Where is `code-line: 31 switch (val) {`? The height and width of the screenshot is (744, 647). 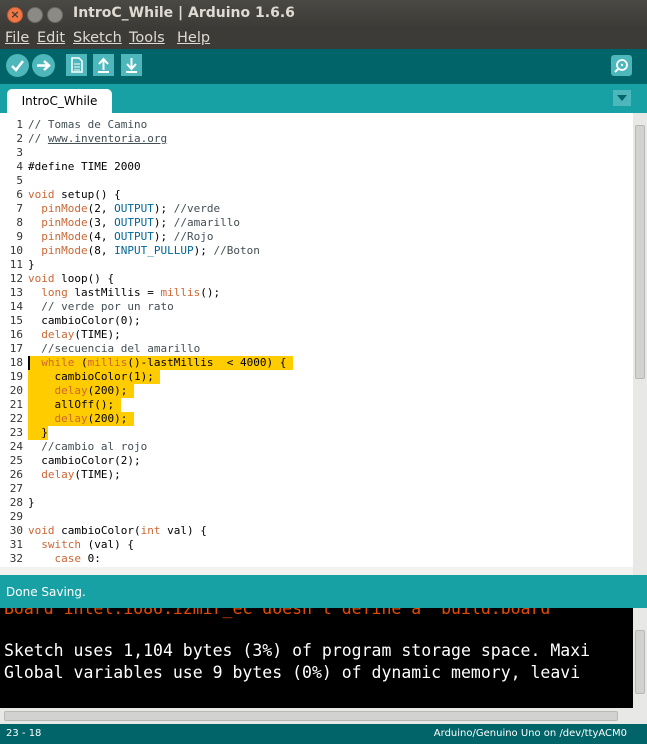 code-line: 31 switch (val) { is located at coordinates (316, 545).